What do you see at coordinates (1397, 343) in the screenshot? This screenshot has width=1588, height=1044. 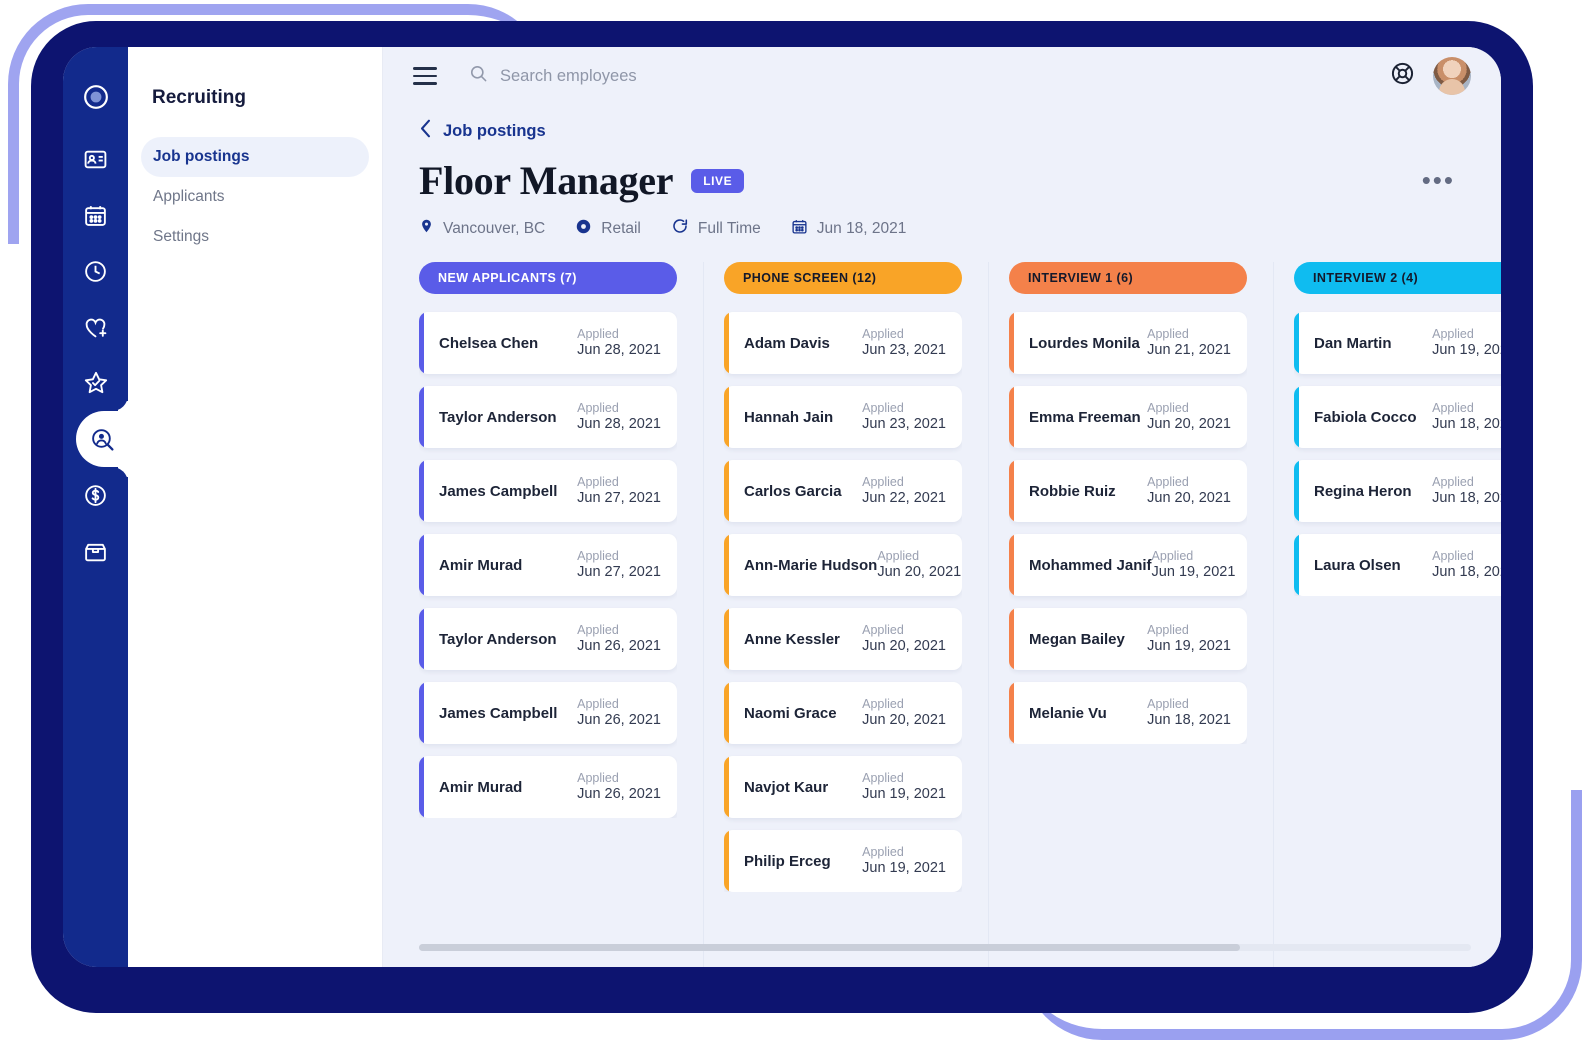 I see `applicant-card: Dan Martin AppliedJun 19, 2021` at bounding box center [1397, 343].